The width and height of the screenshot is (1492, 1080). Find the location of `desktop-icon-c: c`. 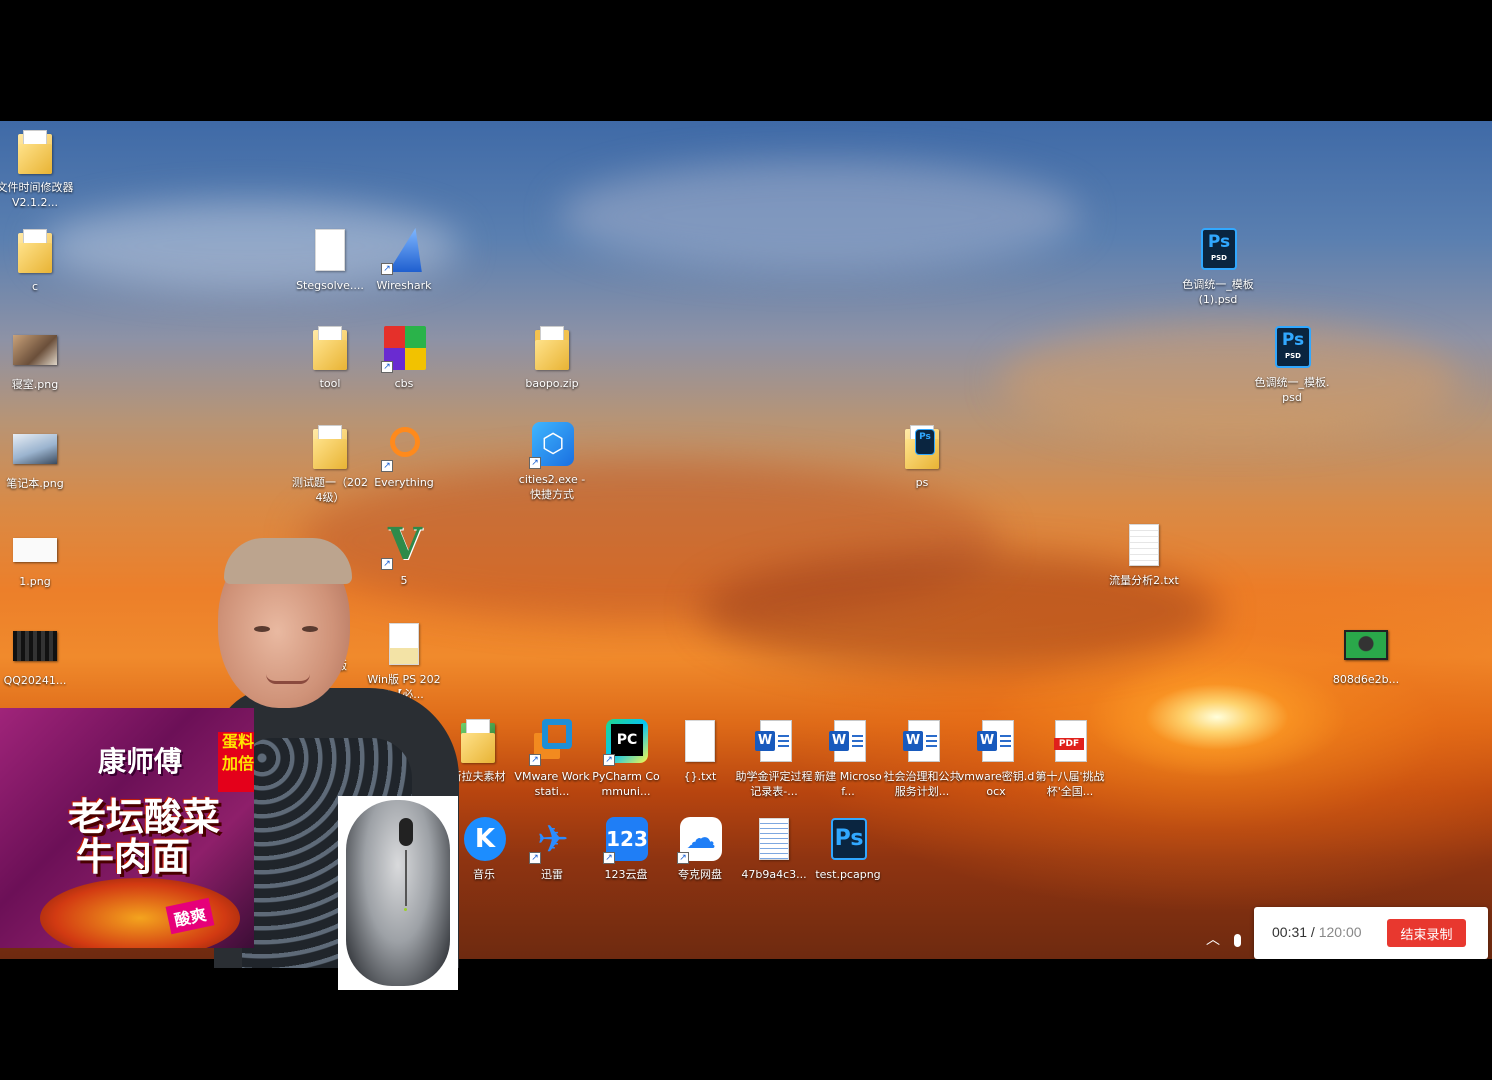

desktop-icon-c: c is located at coordinates (37, 260).